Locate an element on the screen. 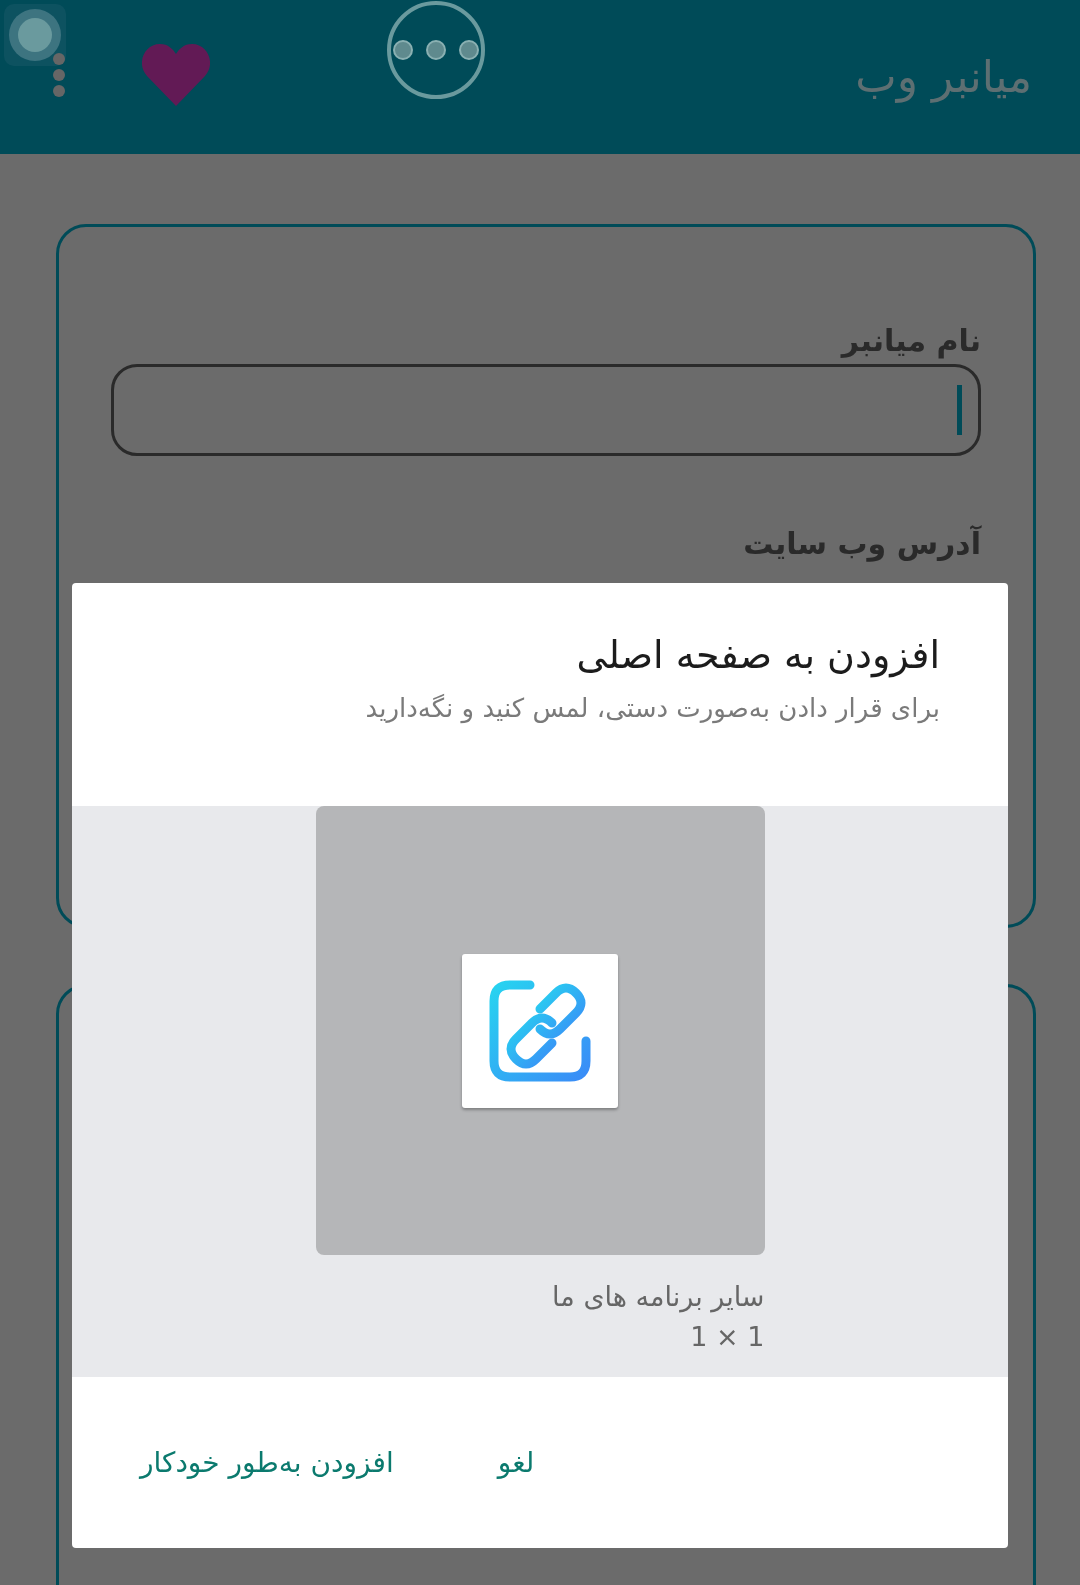  cancel-button: لغو is located at coordinates (516, 1462).